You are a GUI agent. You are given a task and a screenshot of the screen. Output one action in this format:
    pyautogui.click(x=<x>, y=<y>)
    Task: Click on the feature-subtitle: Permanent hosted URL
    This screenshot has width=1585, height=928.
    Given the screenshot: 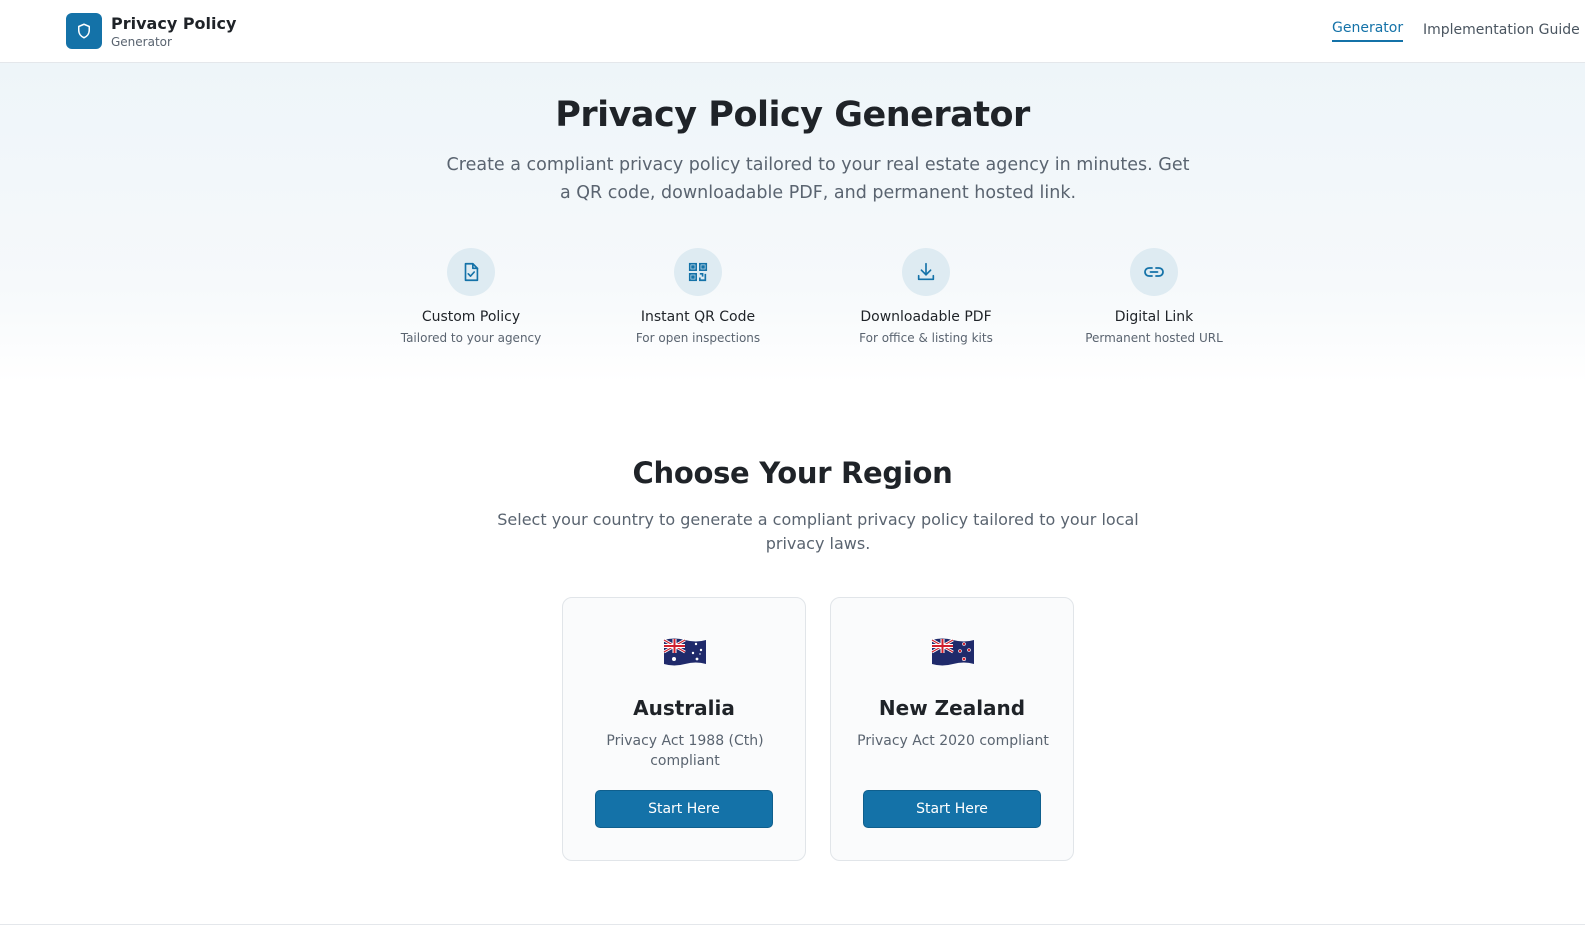 What is the action you would take?
    pyautogui.click(x=1154, y=338)
    